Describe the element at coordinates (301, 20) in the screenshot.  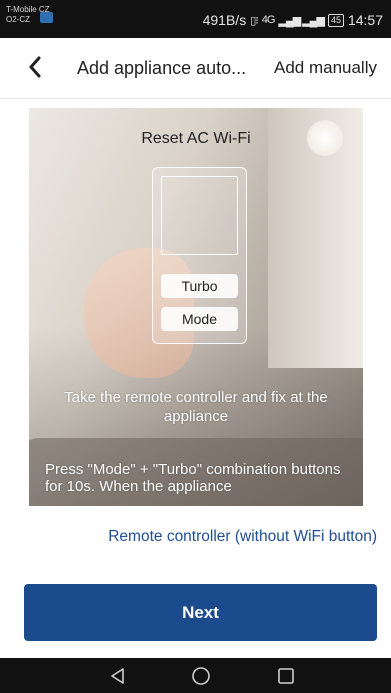
I see `signal-bars-icon: ▂▄▆ ▂▄▆` at that location.